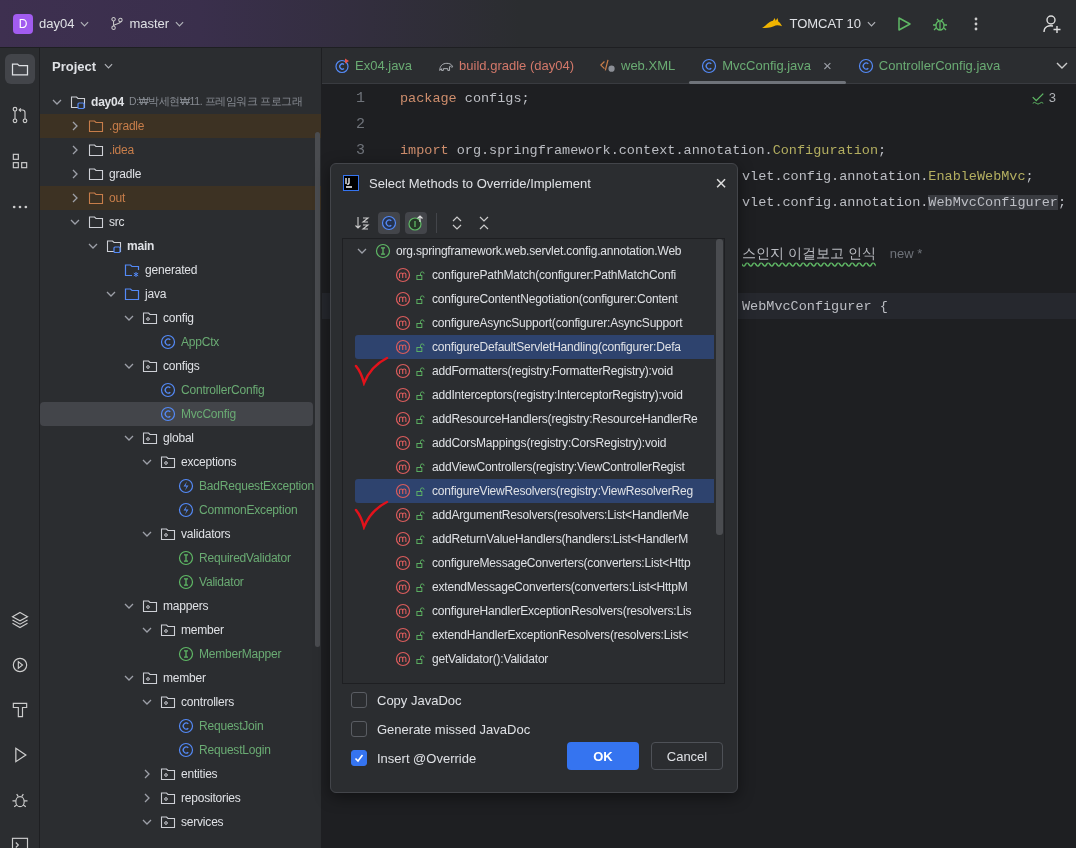 This screenshot has height=848, width=1076. Describe the element at coordinates (176, 414) in the screenshot. I see `tree-item: MvcConfig` at that location.